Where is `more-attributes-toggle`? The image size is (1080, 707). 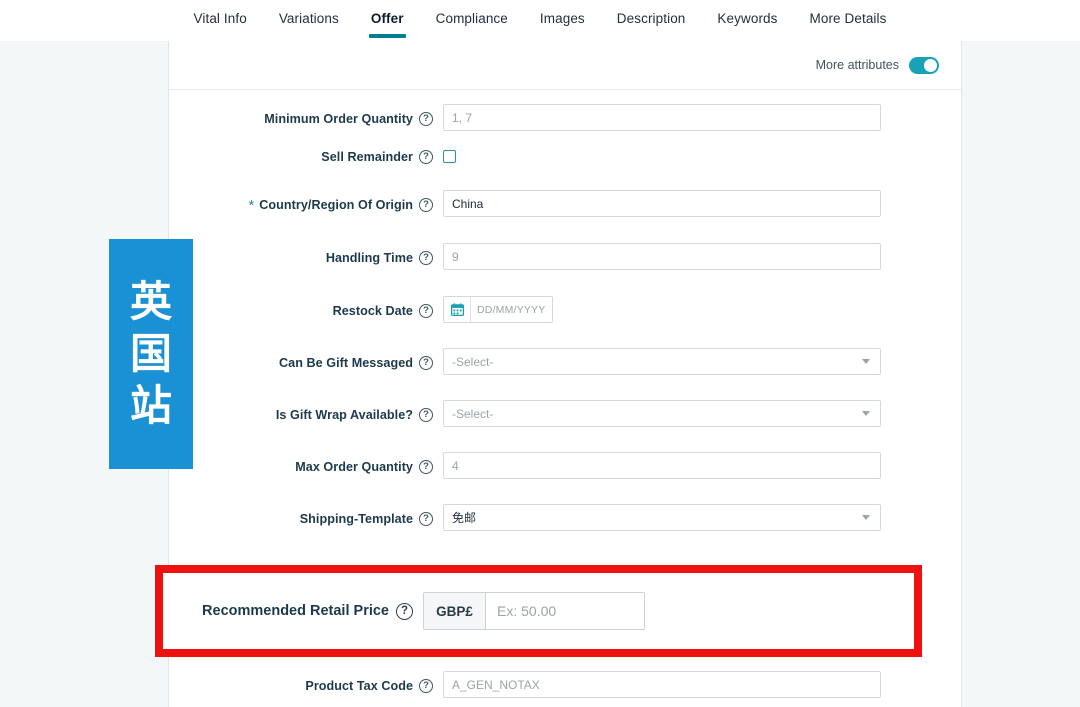
more-attributes-toggle is located at coordinates (924, 65).